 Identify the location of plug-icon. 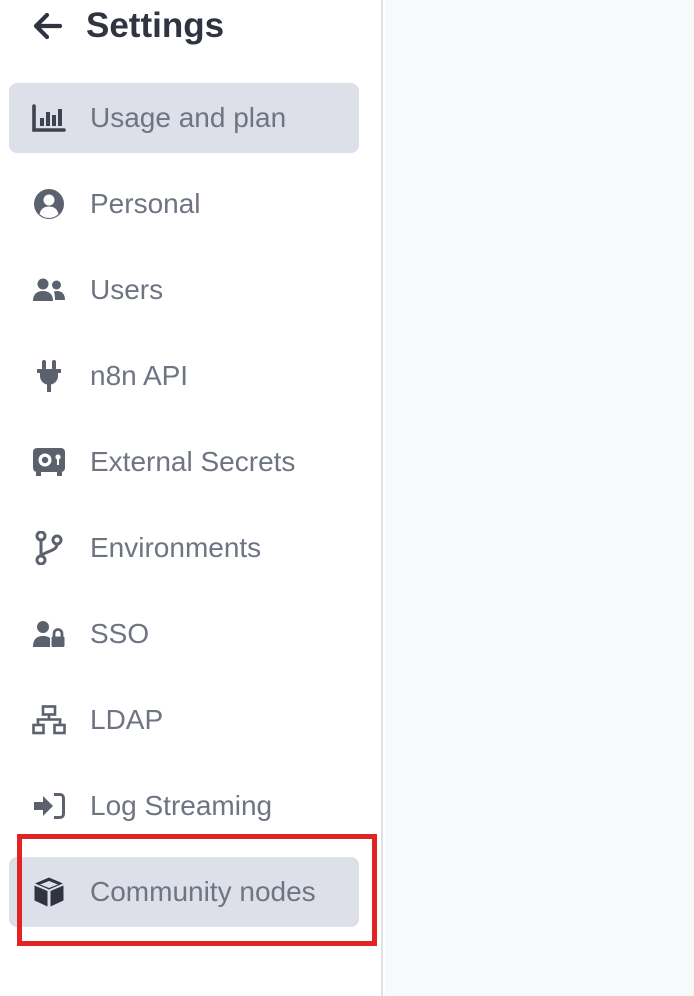
(49, 376).